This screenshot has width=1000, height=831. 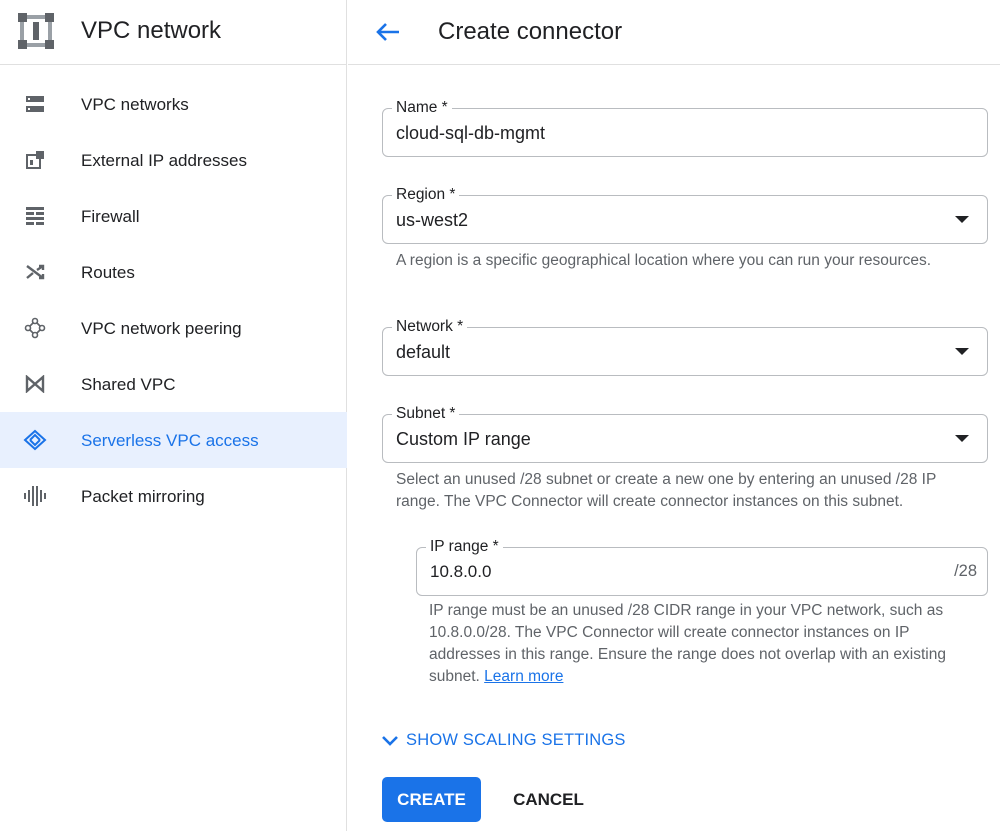 I want to click on sidebar-item-vpc-peering: VPC network peering, so click(x=173, y=328).